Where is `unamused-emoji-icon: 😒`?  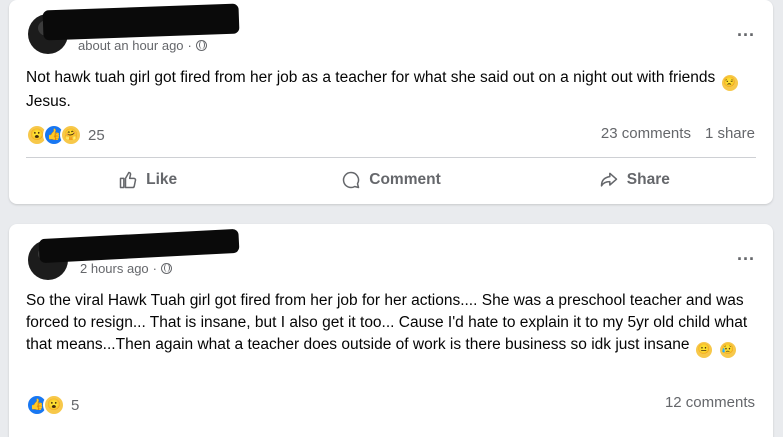 unamused-emoji-icon: 😒 is located at coordinates (729, 83).